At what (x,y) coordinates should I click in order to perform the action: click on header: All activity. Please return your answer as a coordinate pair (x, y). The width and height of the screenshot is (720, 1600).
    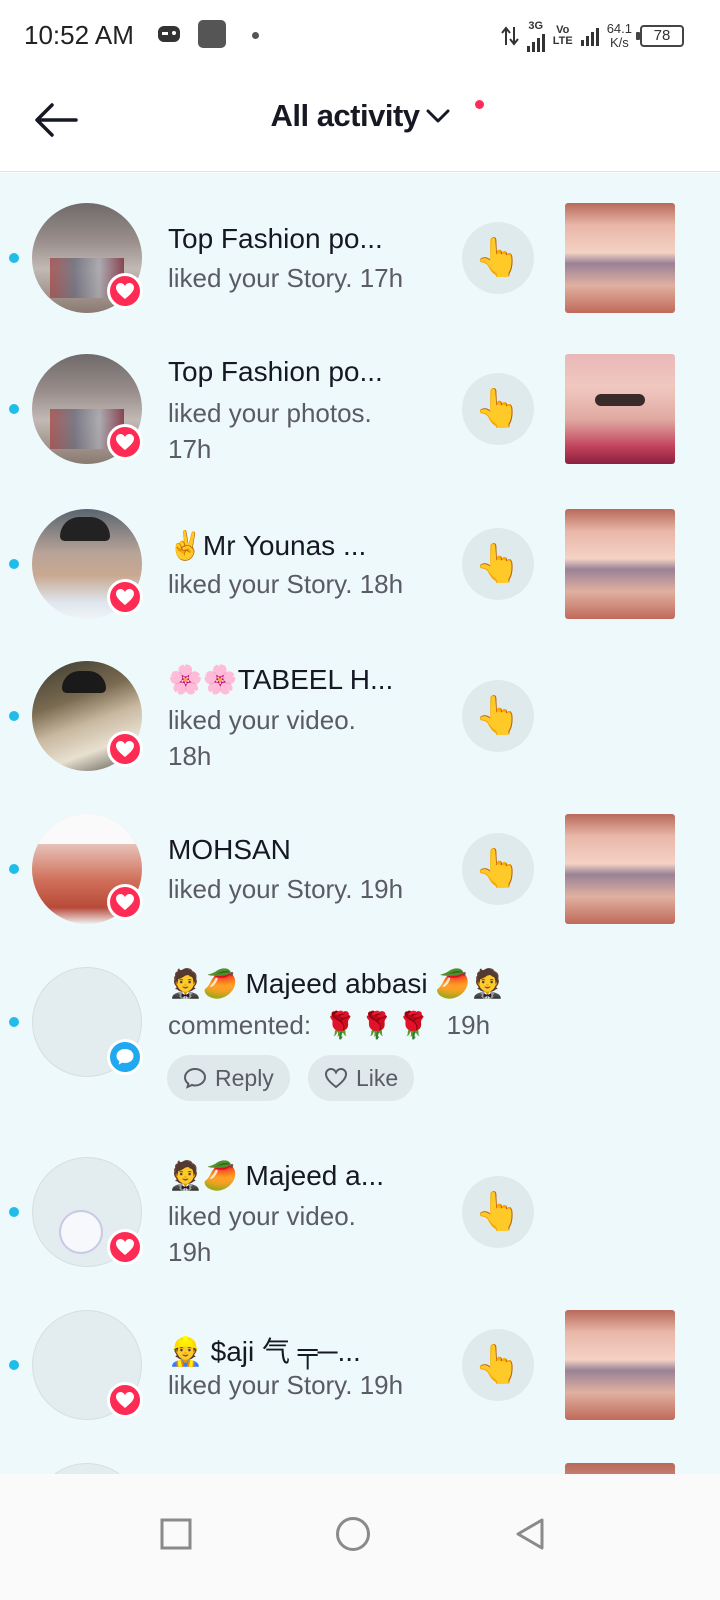
    Looking at the image, I should click on (360, 122).